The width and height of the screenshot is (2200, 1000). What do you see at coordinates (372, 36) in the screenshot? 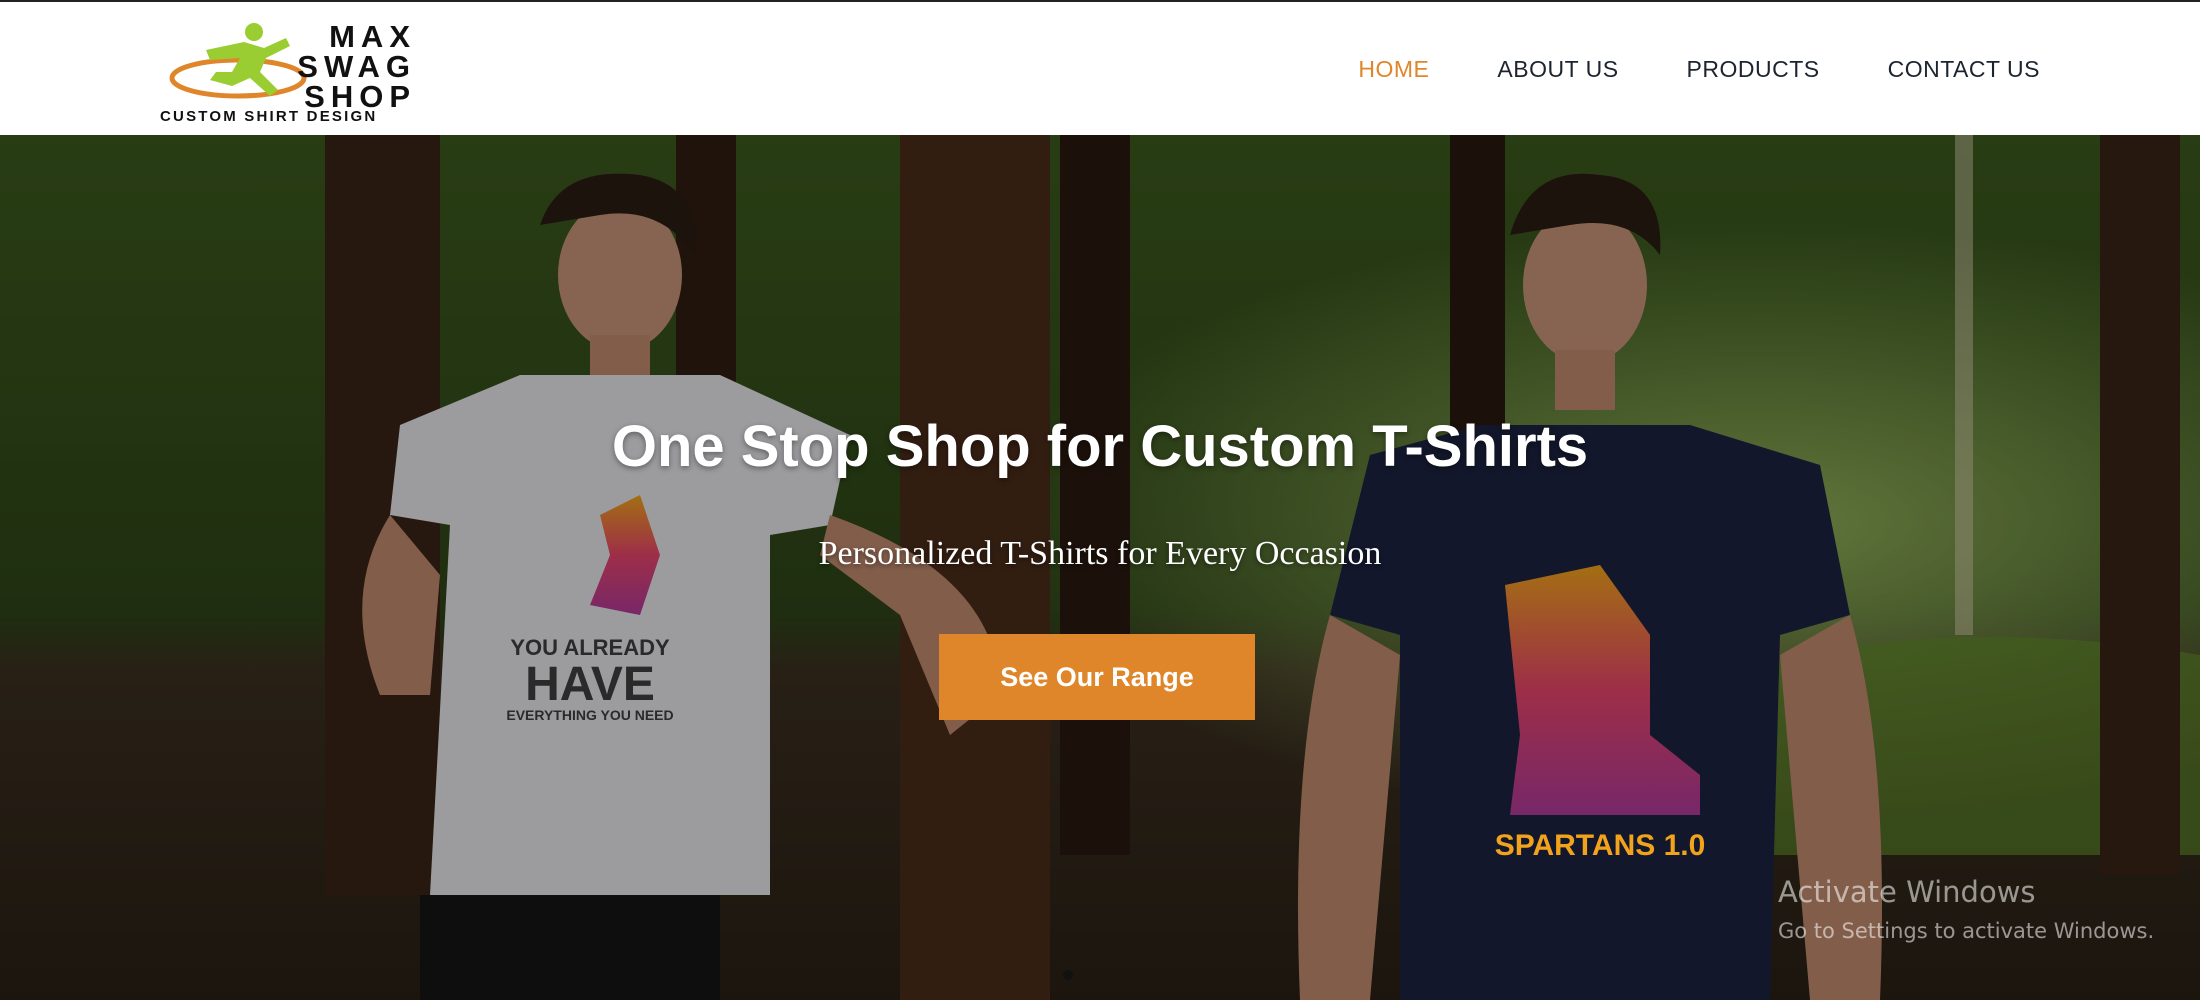
I see `brand-word-max: MAX` at bounding box center [372, 36].